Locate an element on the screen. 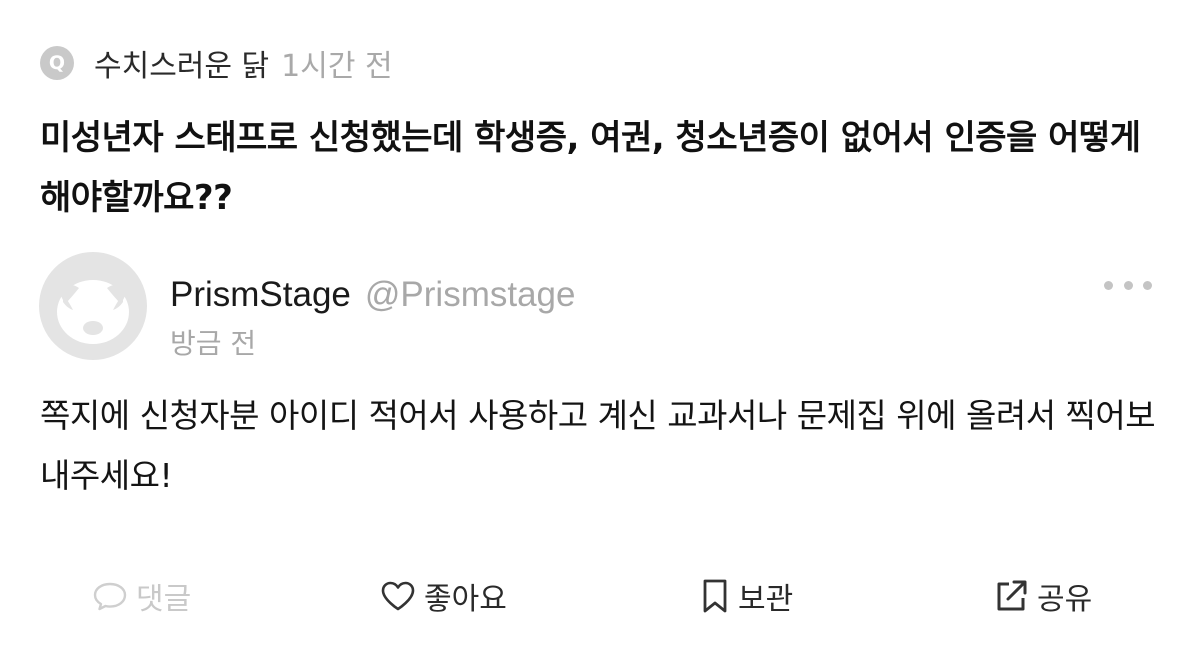 The image size is (1200, 666). answer-author-row: PrismStage @Prismstage is located at coordinates (373, 295).